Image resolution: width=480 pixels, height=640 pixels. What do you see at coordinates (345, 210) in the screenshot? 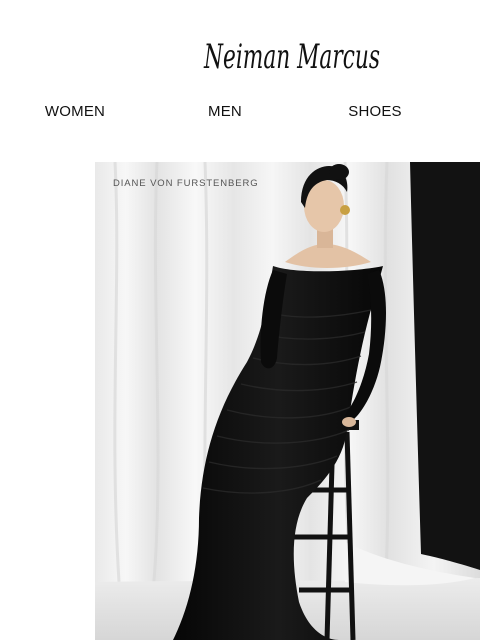
I see `gold-earring` at bounding box center [345, 210].